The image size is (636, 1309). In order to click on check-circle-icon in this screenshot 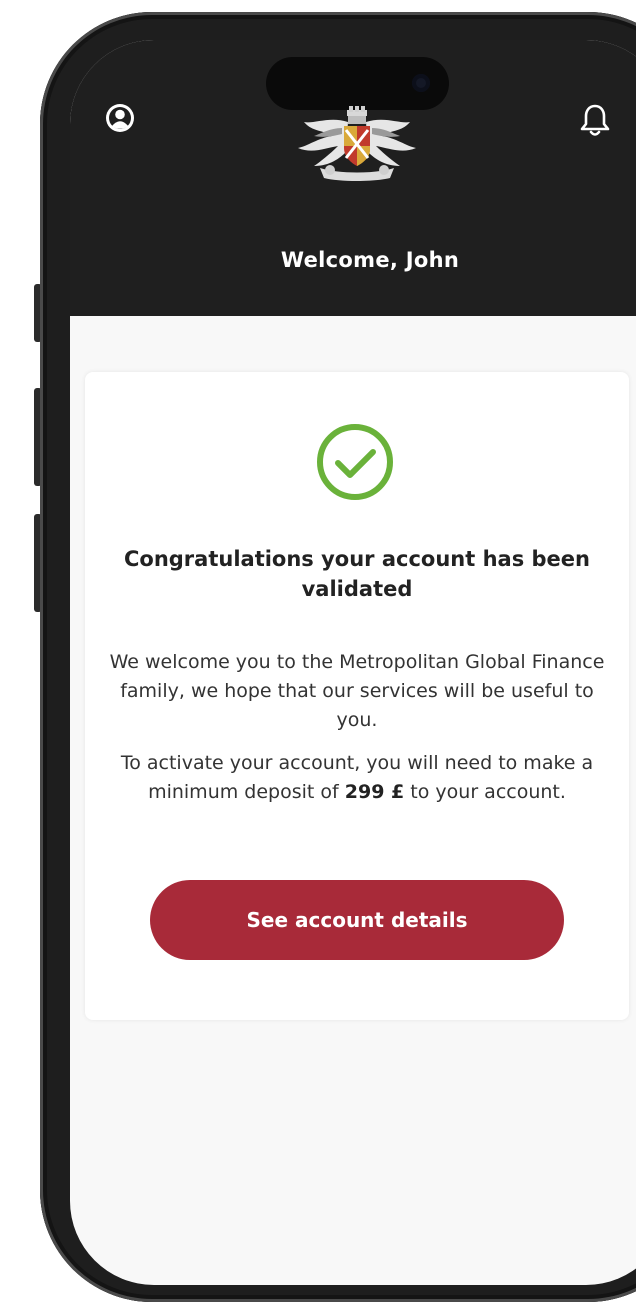, I will do `click(355, 462)`.